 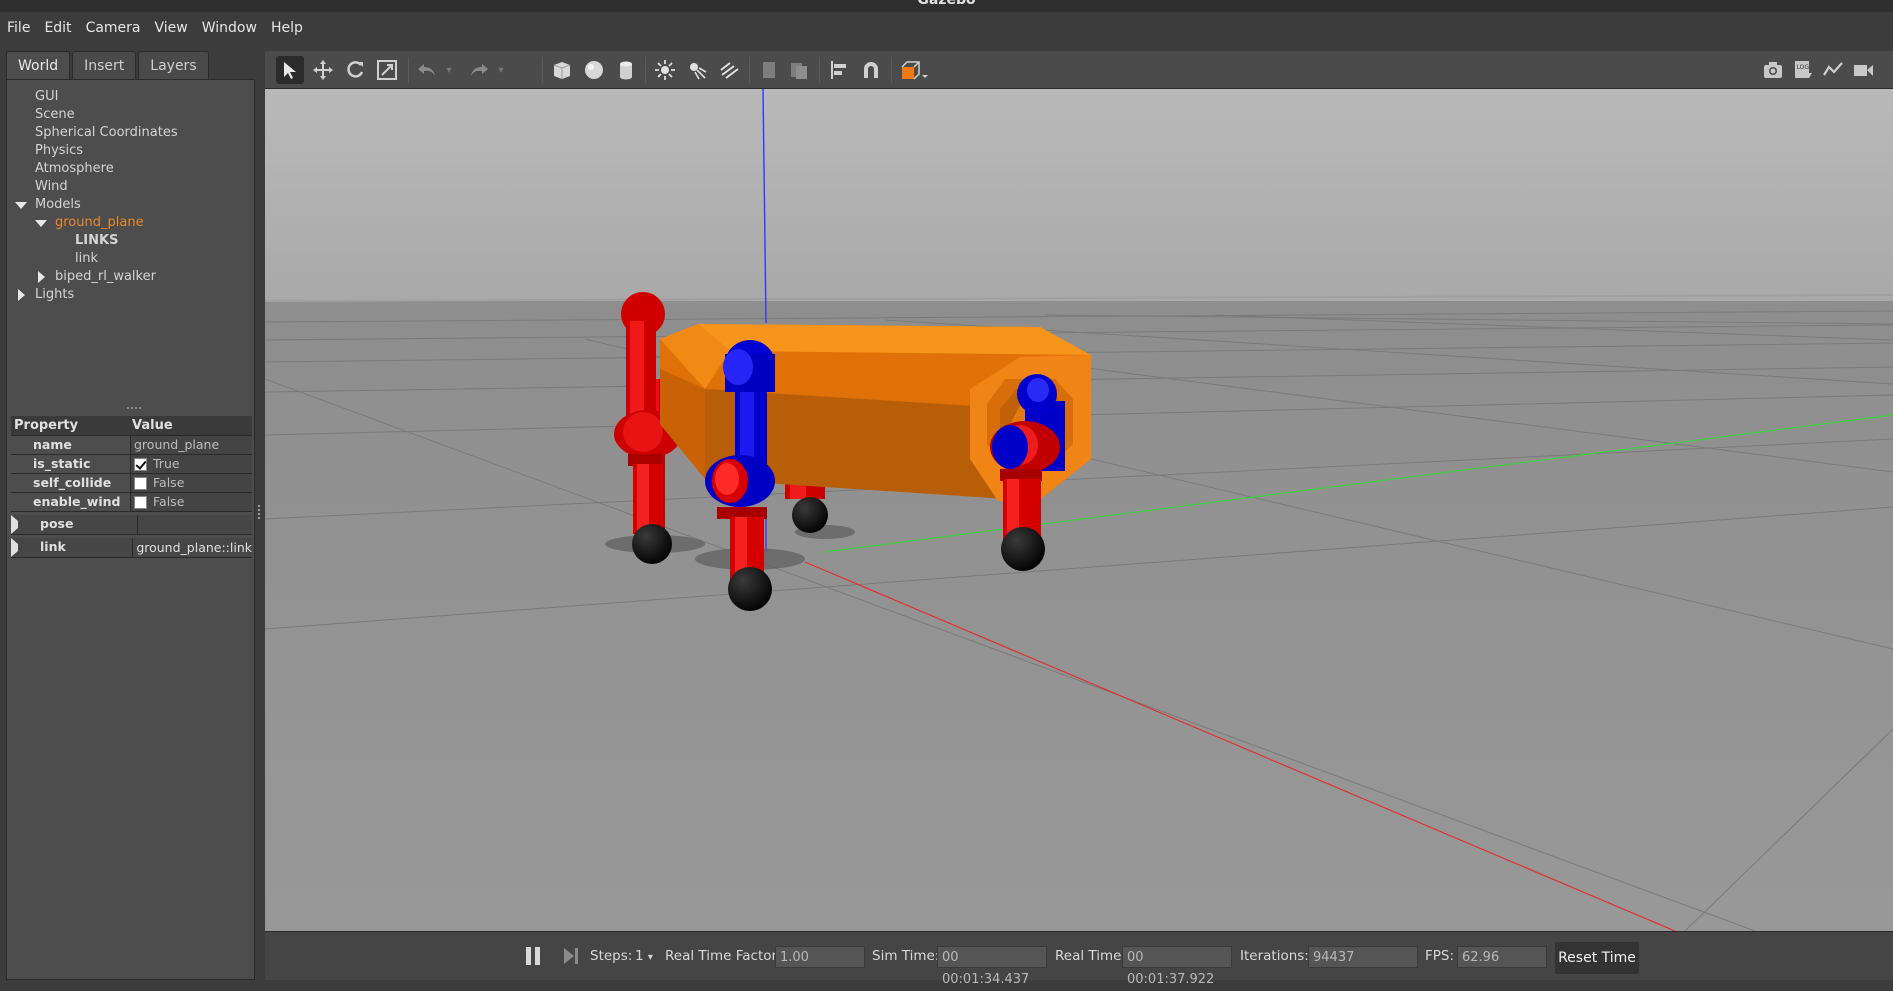 I want to click on sphere-icon, so click(x=594, y=70).